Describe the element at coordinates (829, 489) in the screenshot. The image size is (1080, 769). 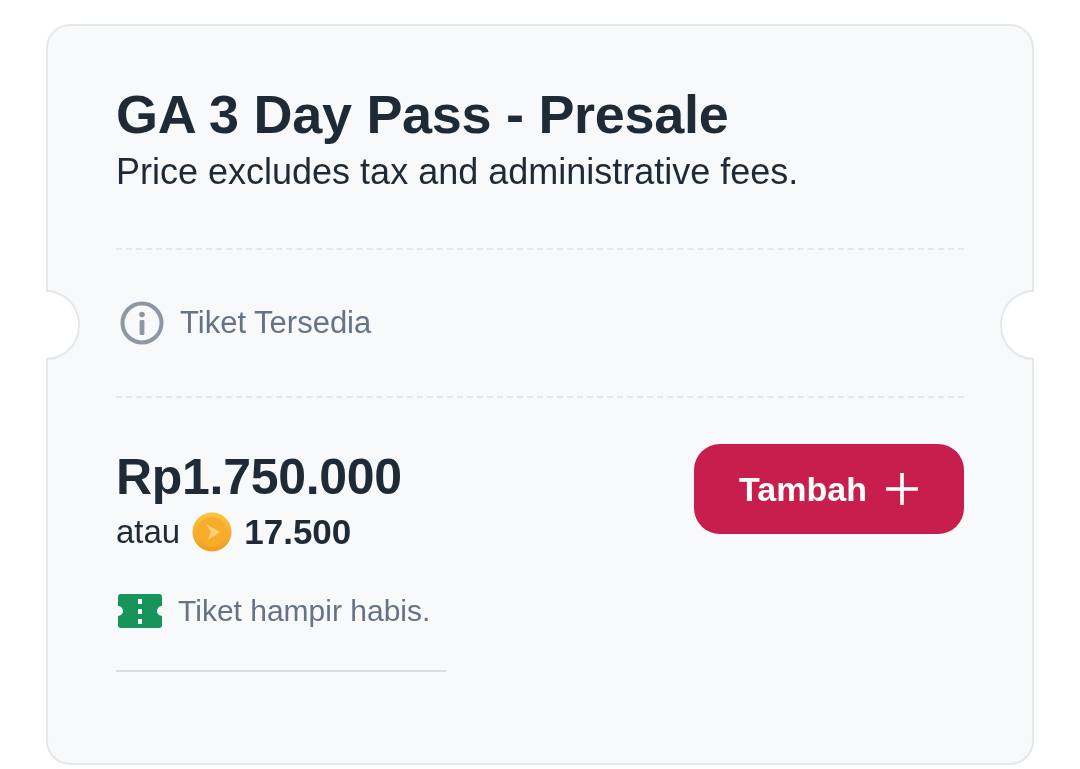
I see `add-button: Tambah` at that location.